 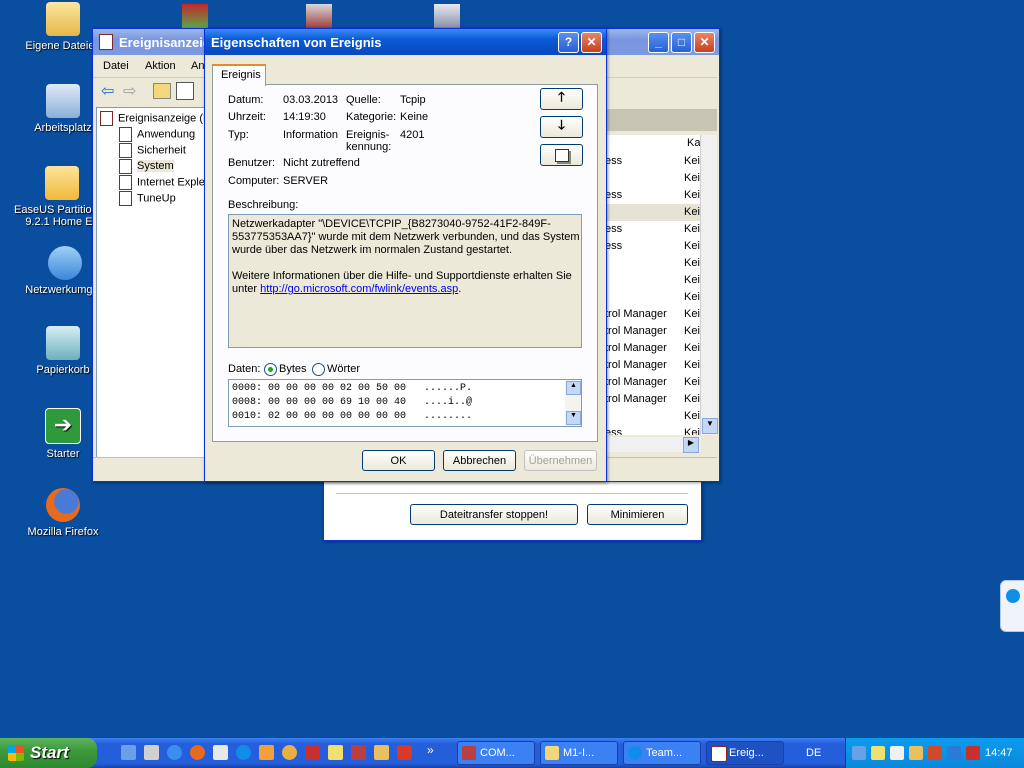 I want to click on minimize-button: Minimieren, so click(x=637, y=514).